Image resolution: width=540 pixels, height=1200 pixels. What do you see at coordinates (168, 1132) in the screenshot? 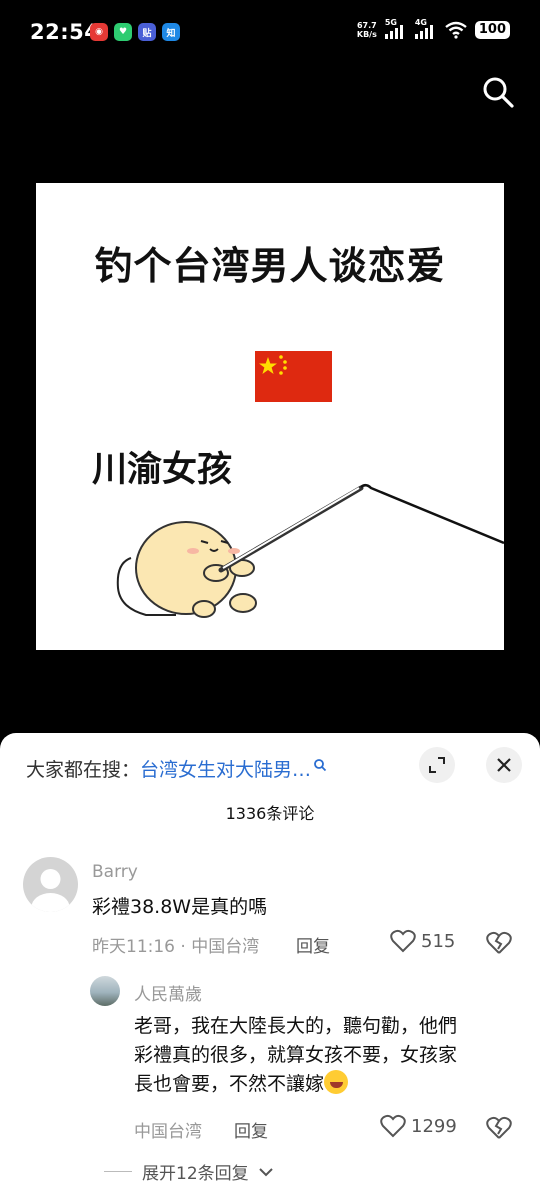
I see `reply-location: 中国台湾` at bounding box center [168, 1132].